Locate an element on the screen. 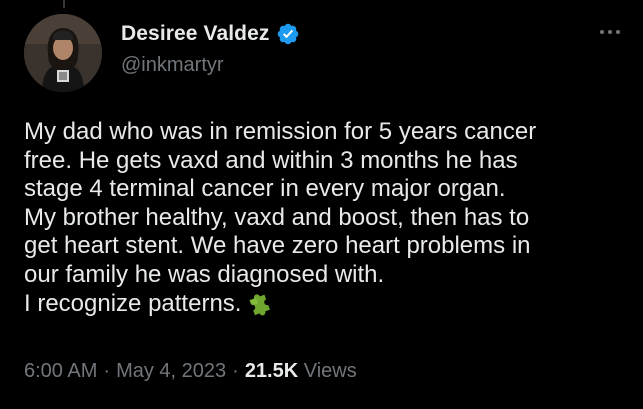 The image size is (643, 409). views-label: Views is located at coordinates (330, 371).